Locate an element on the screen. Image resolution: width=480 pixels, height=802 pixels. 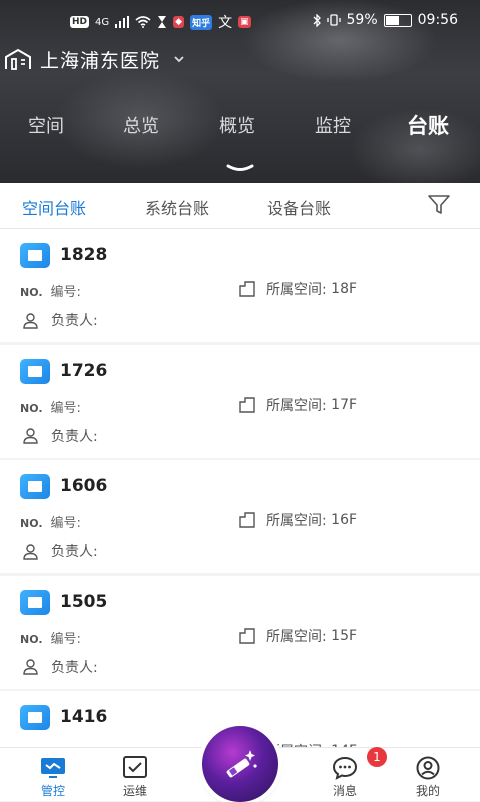
ledger-space: 所属空间: 17F is located at coordinates (297, 405).